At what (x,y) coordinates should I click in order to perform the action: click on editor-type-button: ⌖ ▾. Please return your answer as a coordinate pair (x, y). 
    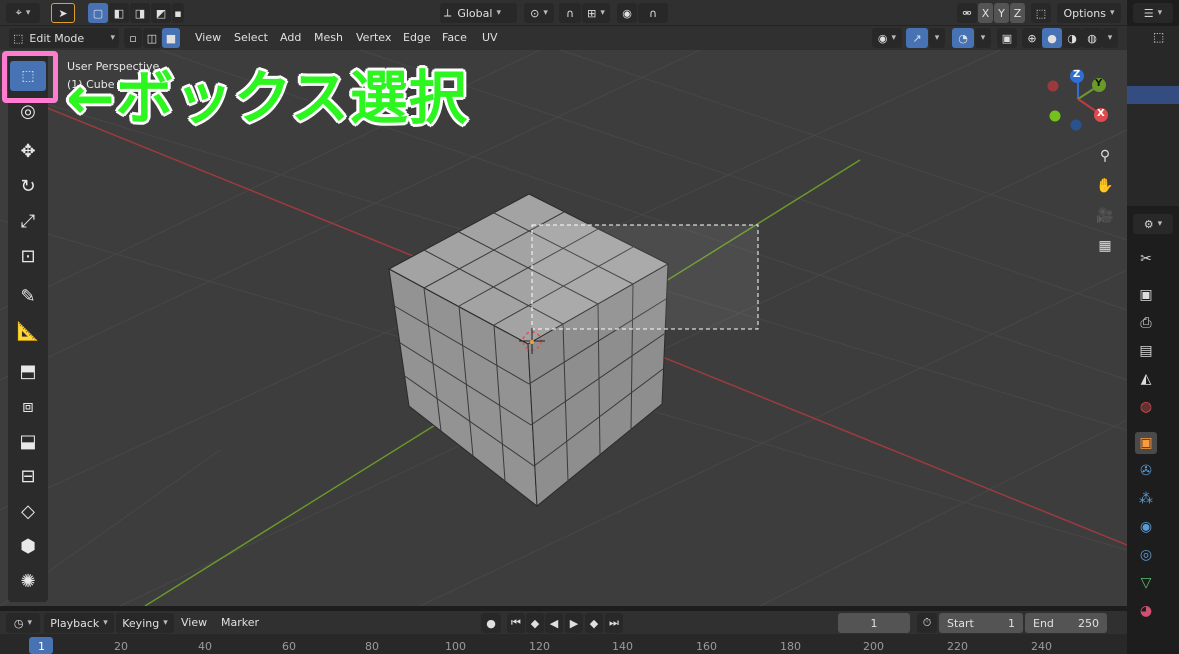
    Looking at the image, I should click on (23, 13).